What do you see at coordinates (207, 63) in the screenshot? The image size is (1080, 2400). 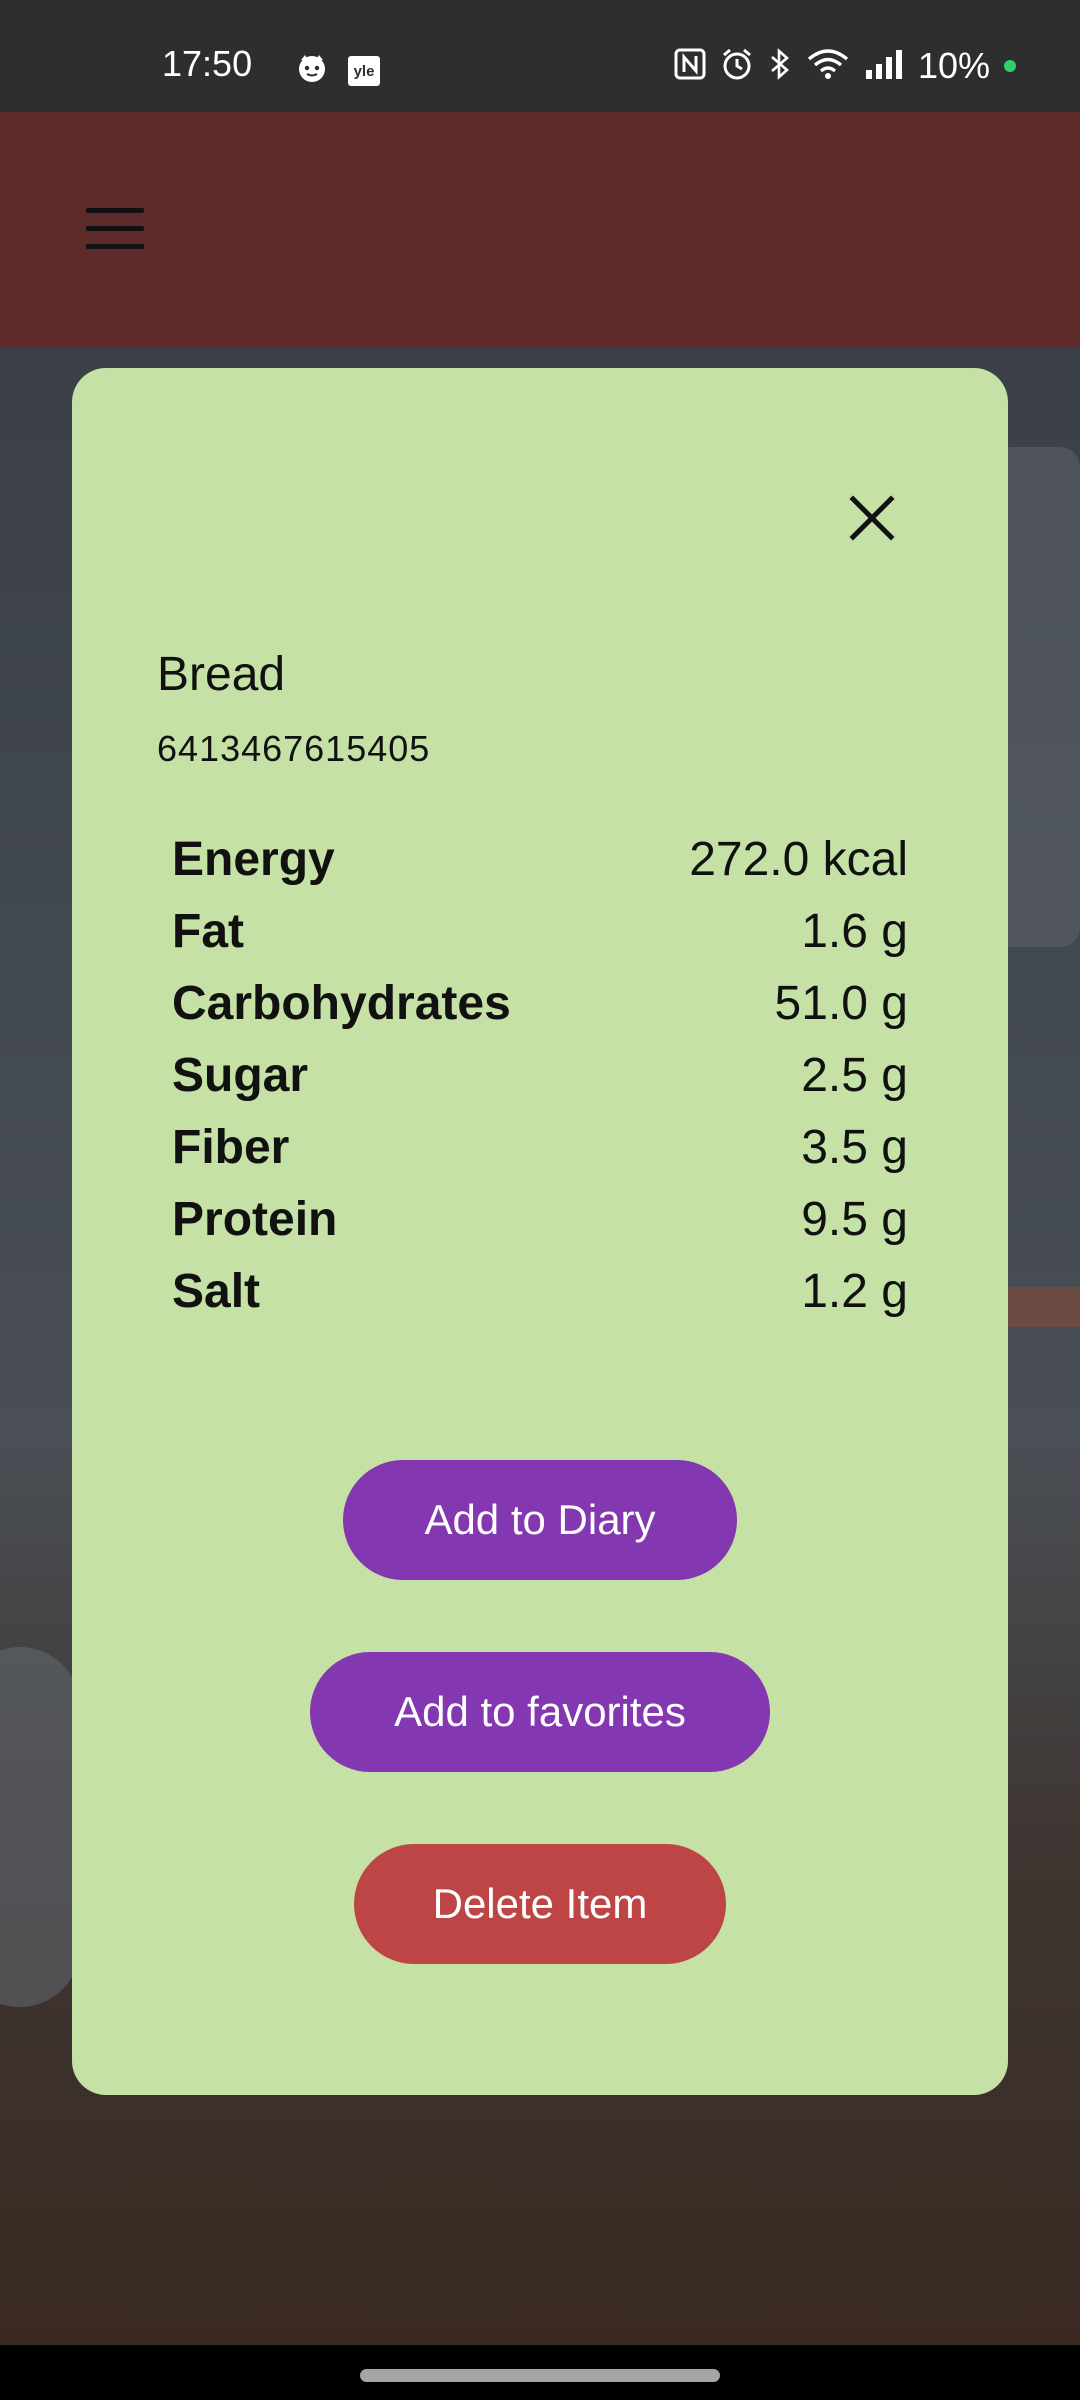 I see `status-time: 17:50` at bounding box center [207, 63].